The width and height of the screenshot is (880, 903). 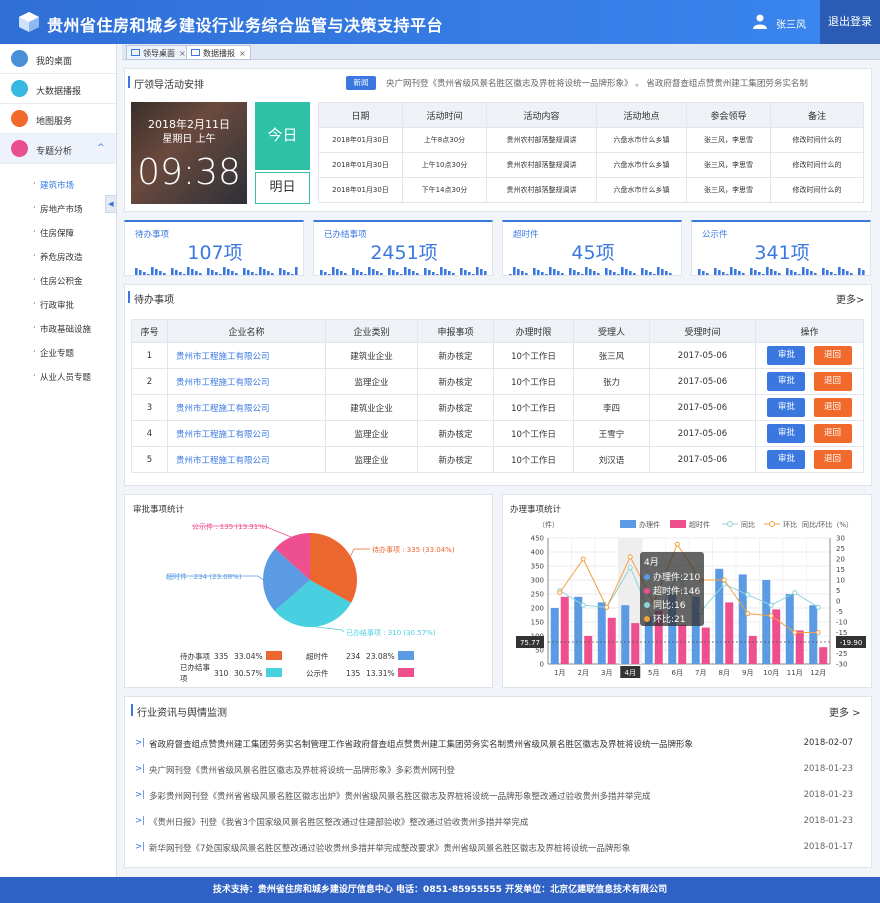 I want to click on sub-item-enterprise: · 企业专题, so click(x=58, y=352).